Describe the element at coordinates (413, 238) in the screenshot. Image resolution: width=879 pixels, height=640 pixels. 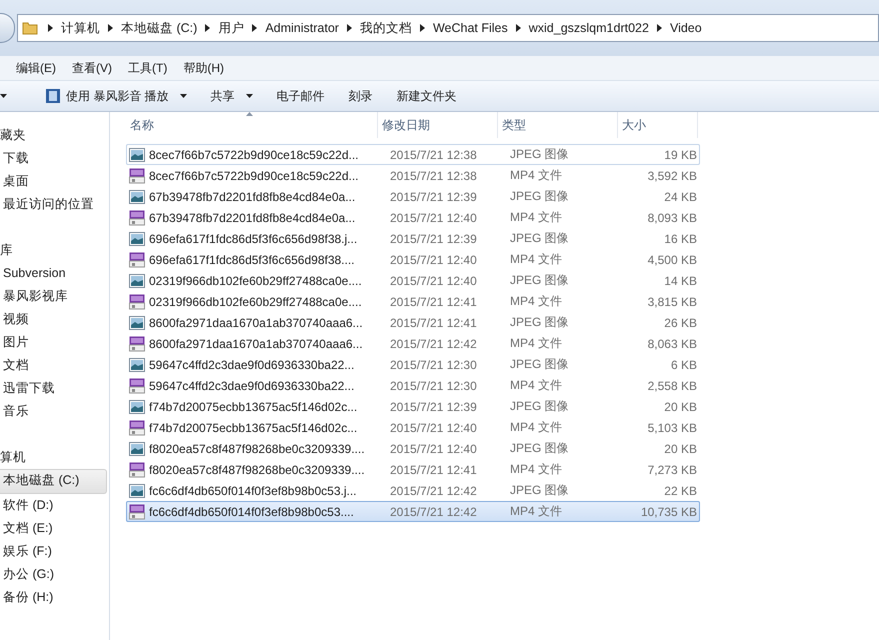
I see `file-row: 696efa617f1fdc86d5f3f6c656d98f38.j... 2015/7/21 12:39 JPEG 图像 16 KB` at that location.